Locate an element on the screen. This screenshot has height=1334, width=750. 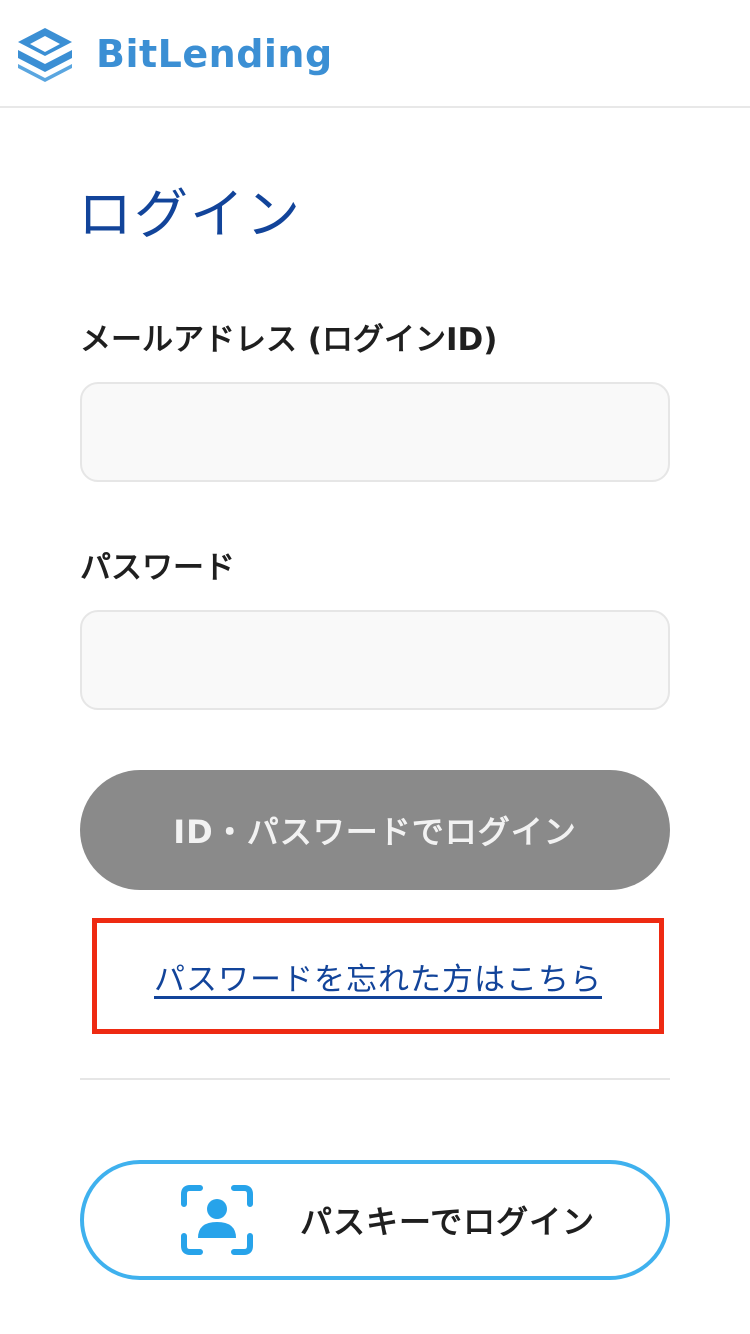
password-input is located at coordinates (375, 660).